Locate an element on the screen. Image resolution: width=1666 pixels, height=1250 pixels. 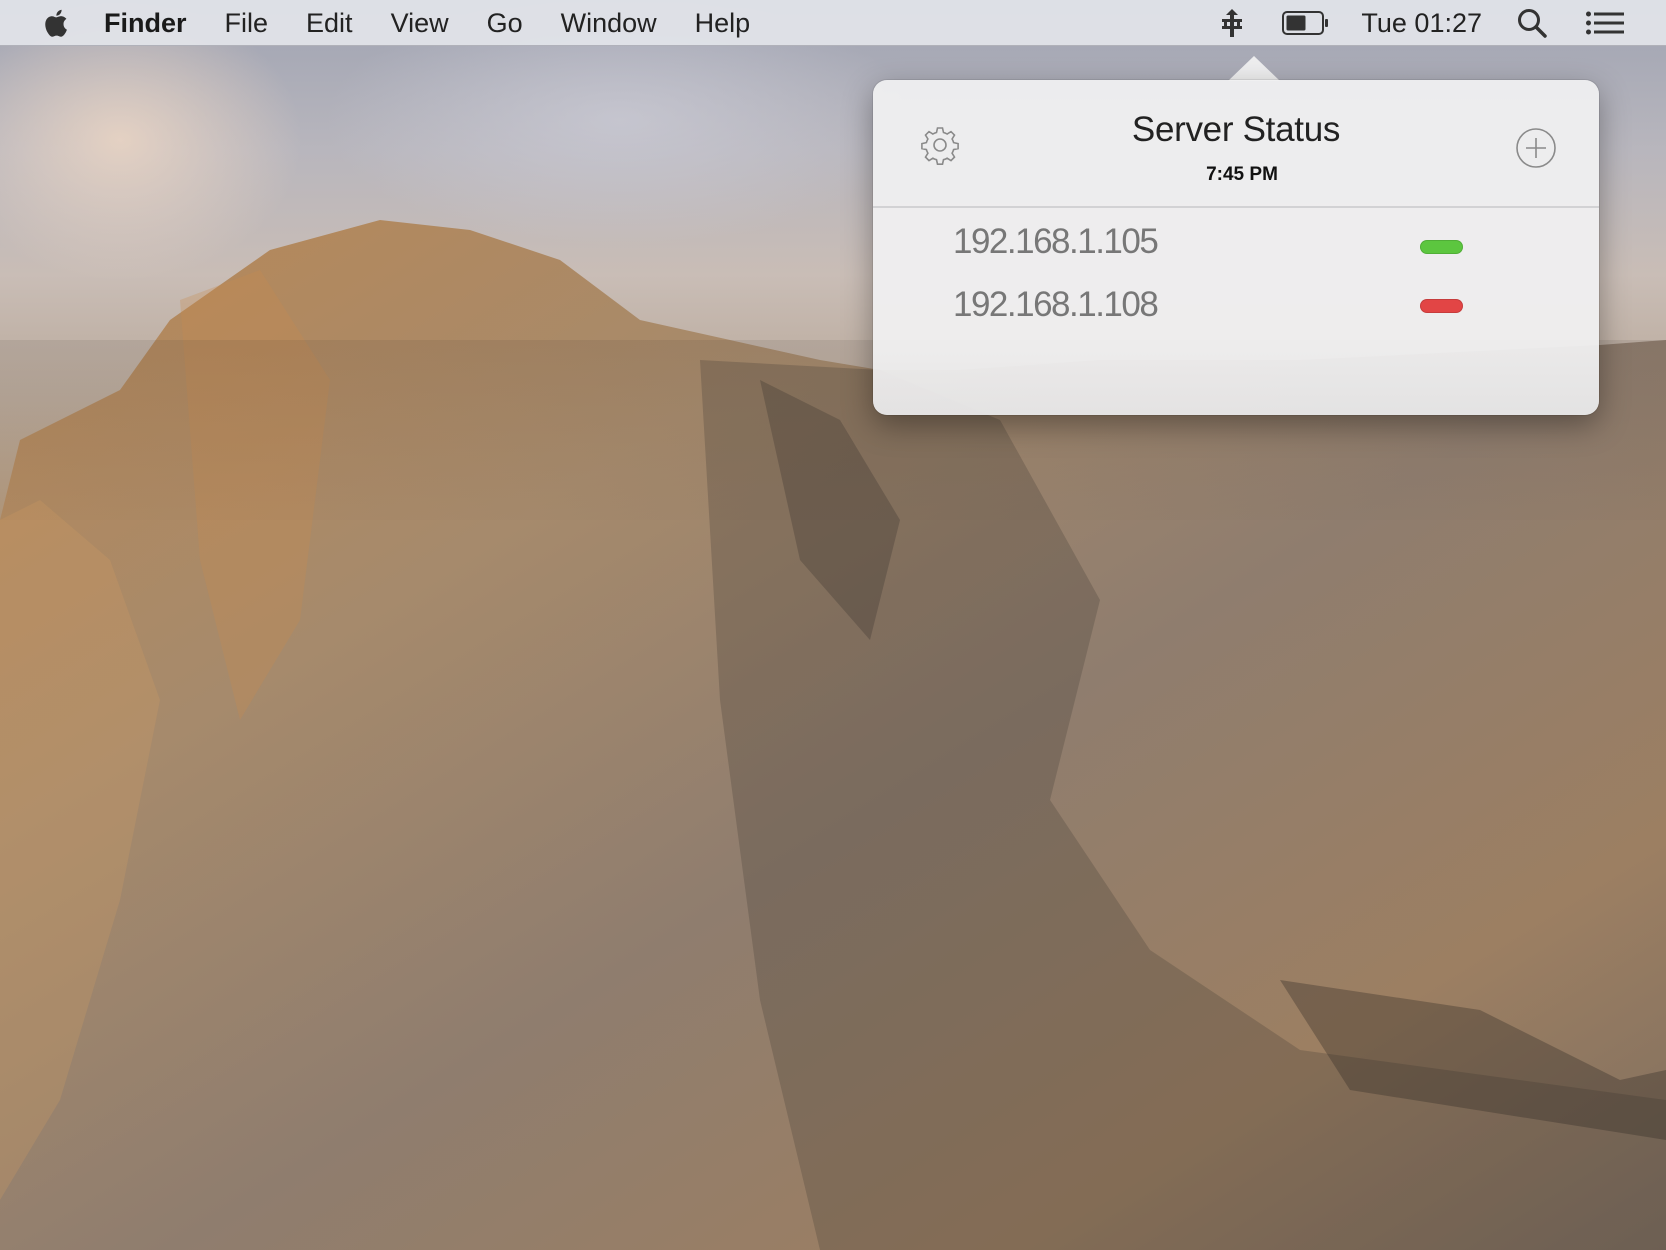
menu-clock: Tue 01:27 is located at coordinates (1421, 23).